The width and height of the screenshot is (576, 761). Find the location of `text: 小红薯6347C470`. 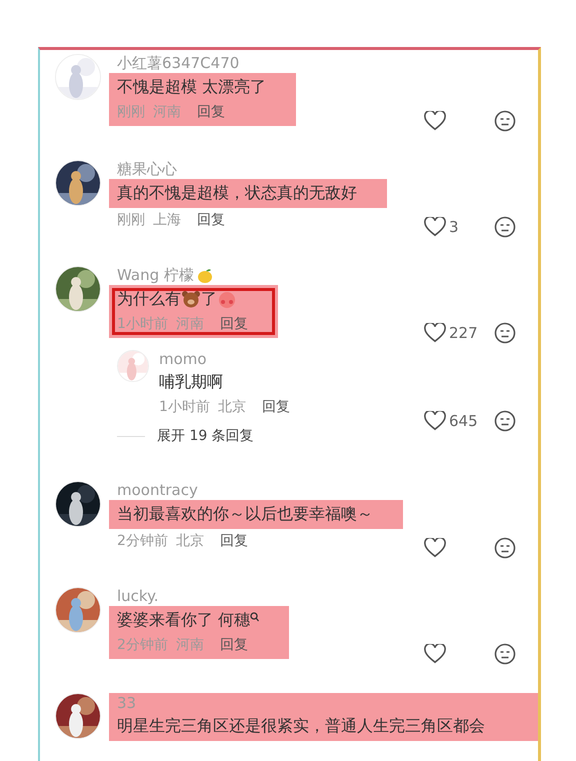

text: 小红薯6347C470 is located at coordinates (178, 63).